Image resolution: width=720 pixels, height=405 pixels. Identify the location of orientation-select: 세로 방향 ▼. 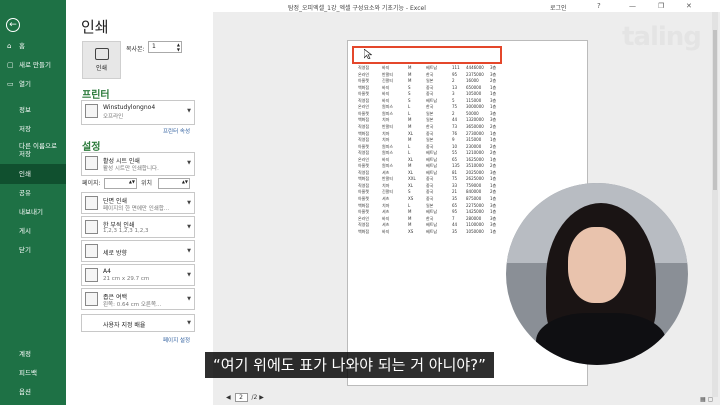
(138, 251).